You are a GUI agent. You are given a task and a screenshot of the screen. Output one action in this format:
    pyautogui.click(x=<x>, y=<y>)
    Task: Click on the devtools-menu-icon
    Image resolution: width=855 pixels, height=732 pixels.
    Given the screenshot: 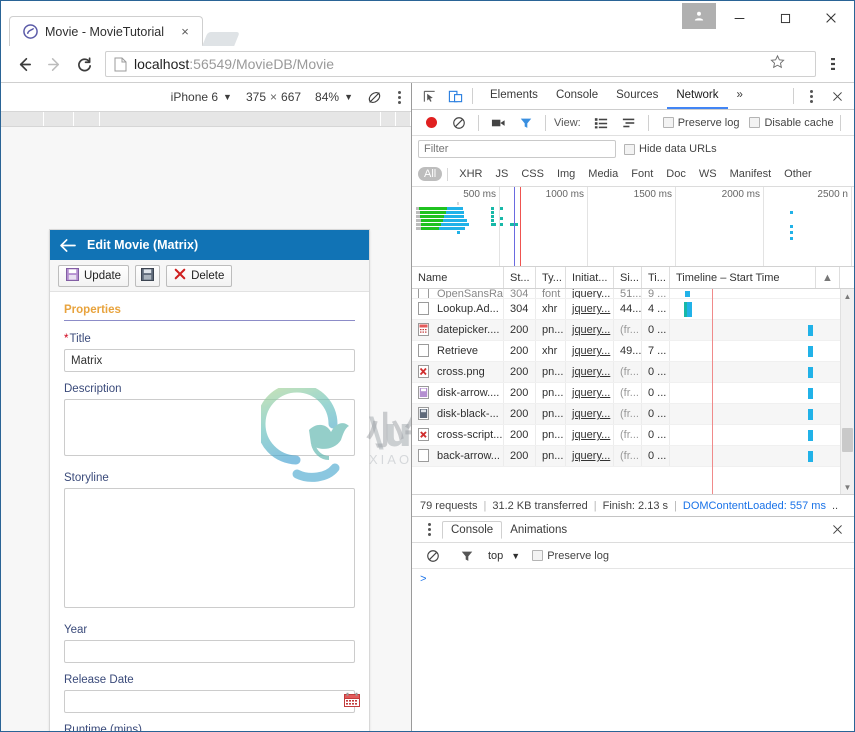 What is the action you would take?
    pyautogui.click(x=811, y=96)
    